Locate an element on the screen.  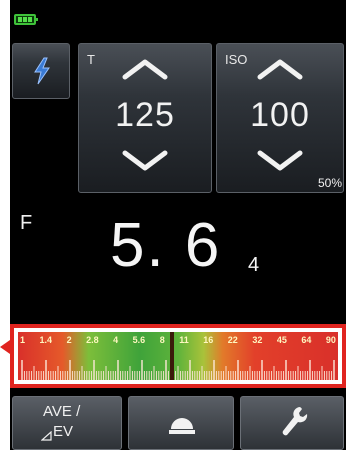
iso-down-button is located at coordinates (280, 161).